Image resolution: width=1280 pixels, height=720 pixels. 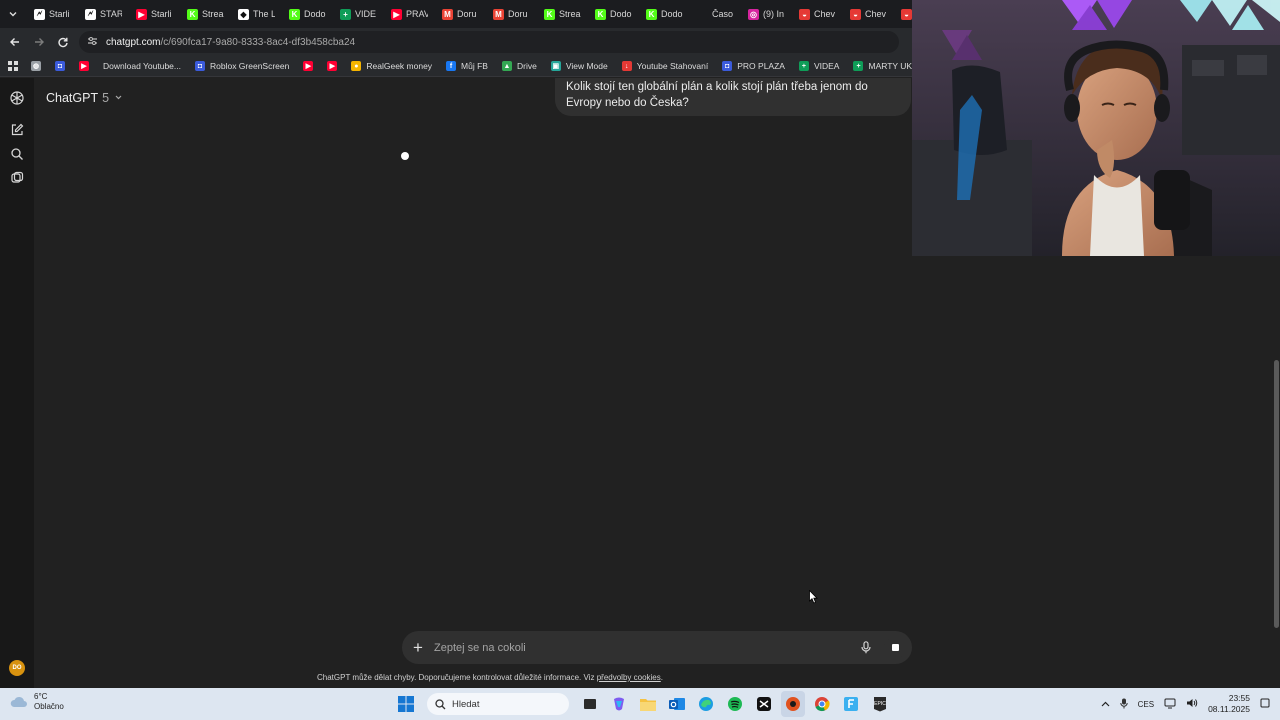 I want to click on scrollbar-thumb, so click(x=1276, y=494).